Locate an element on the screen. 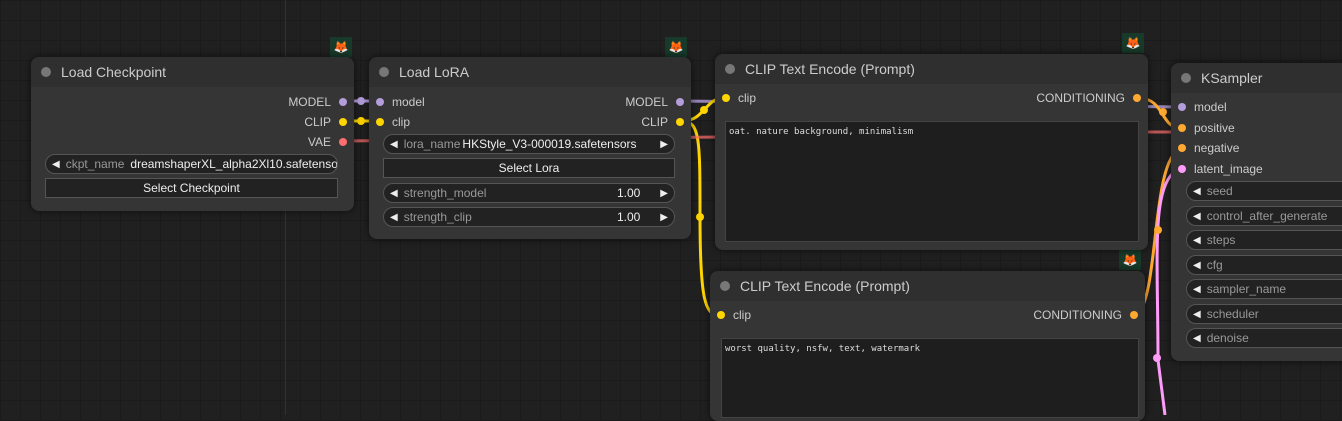 This screenshot has height=421, width=1342. node-header: KSampler is located at coordinates (1256, 78).